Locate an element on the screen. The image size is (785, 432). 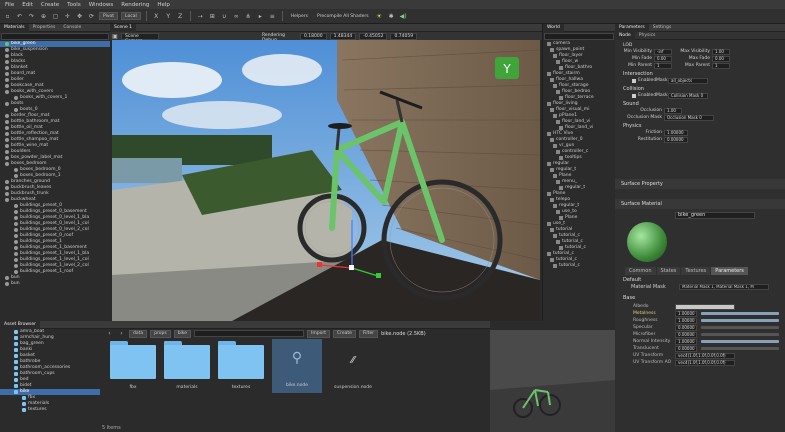
world-search-input is located at coordinates (579, 36).